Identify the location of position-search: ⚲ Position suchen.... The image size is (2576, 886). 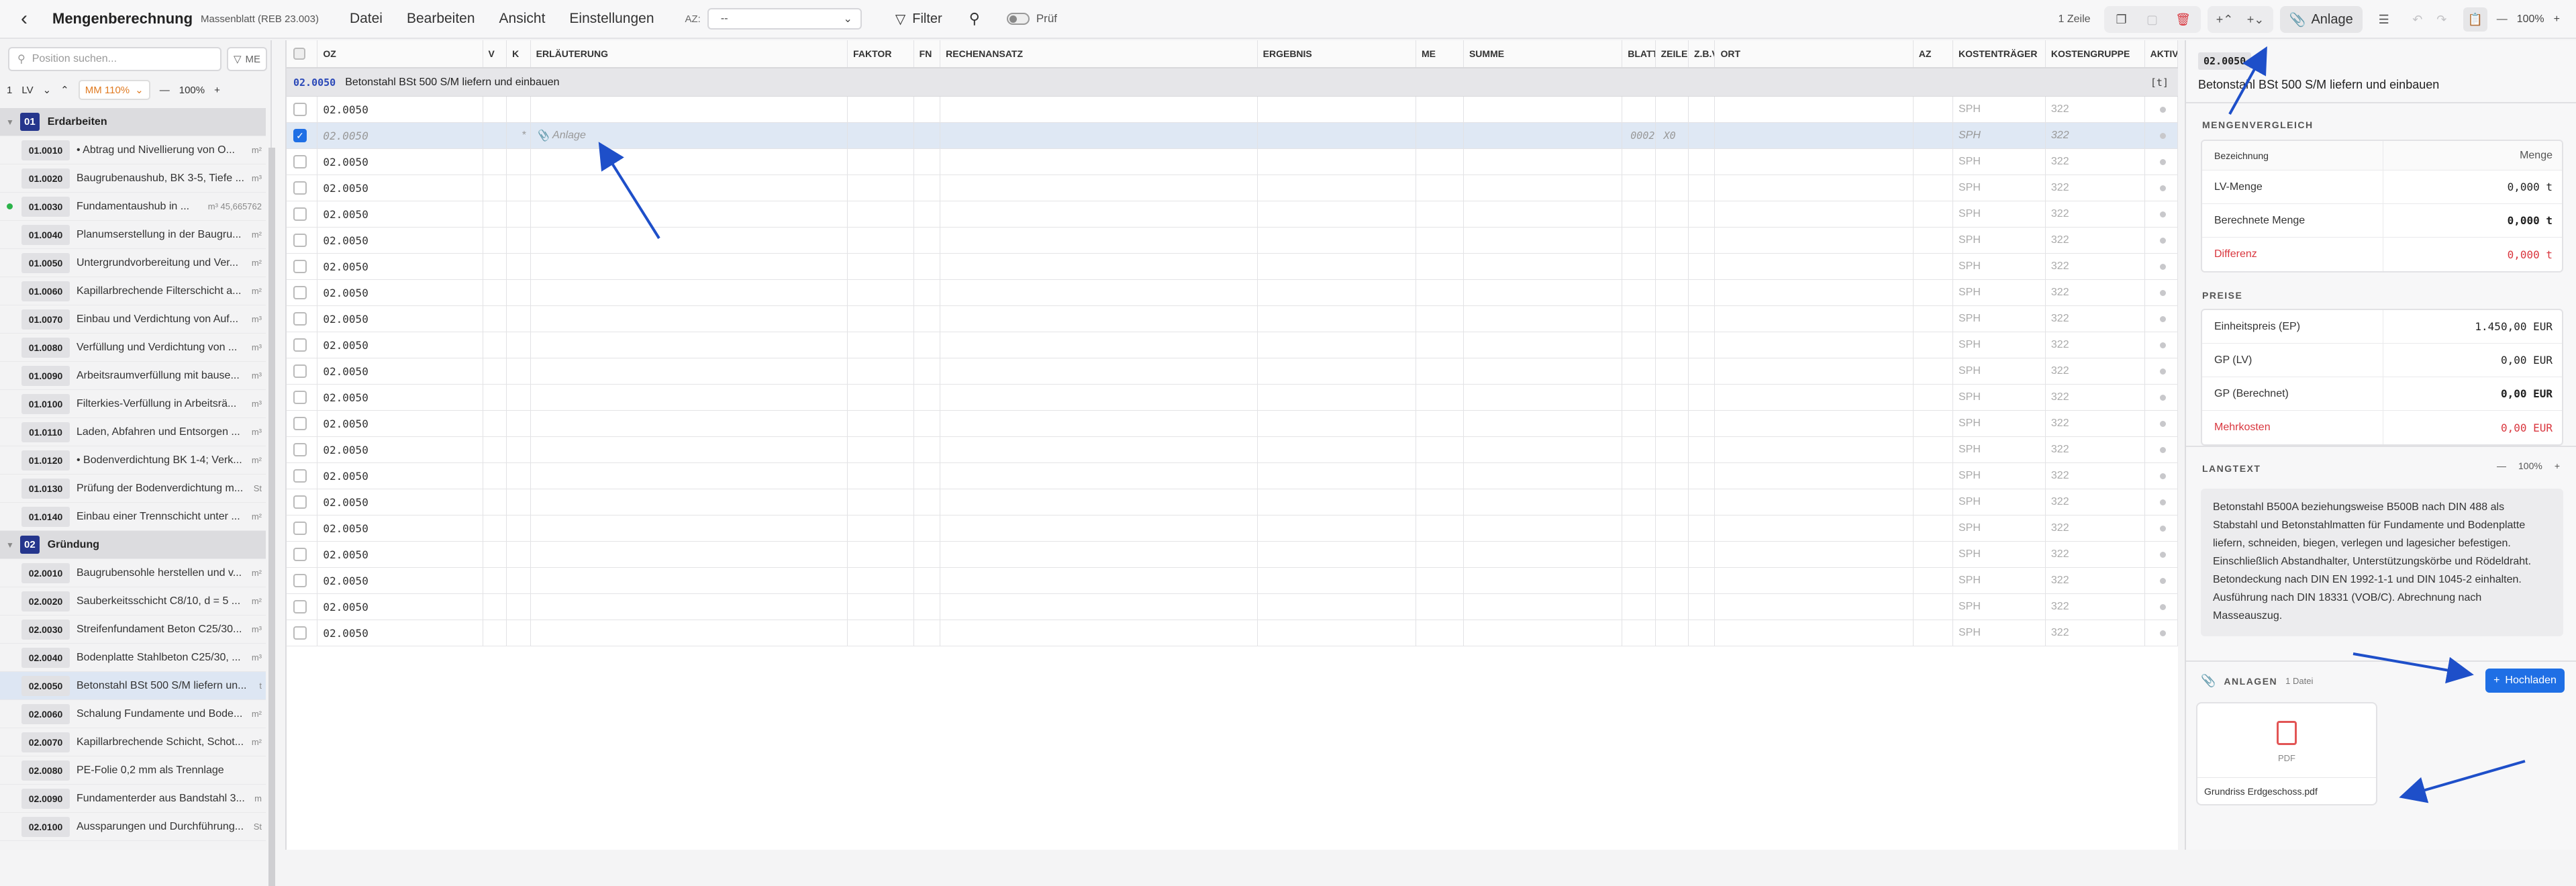
(114, 59).